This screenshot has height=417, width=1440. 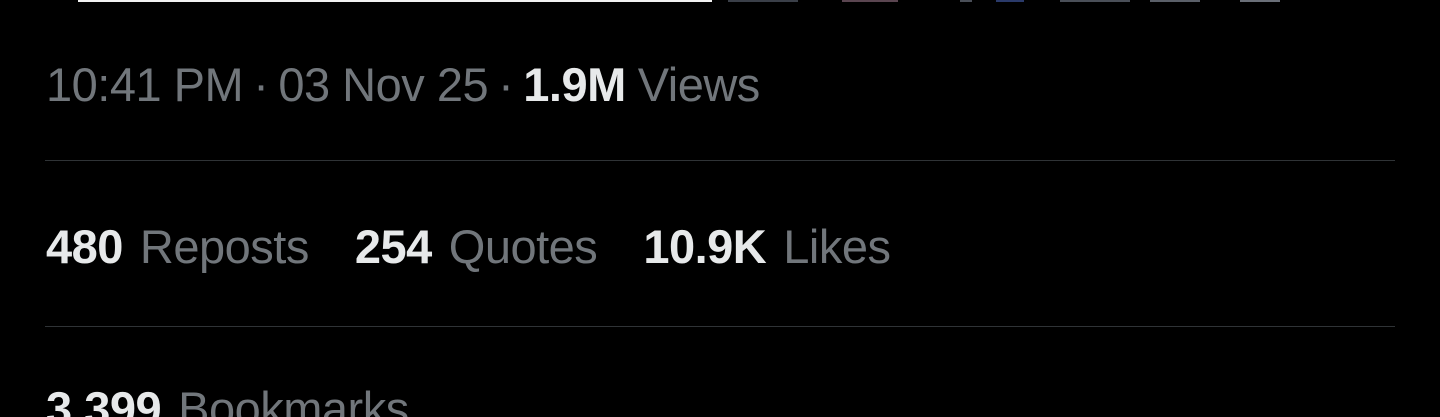 What do you see at coordinates (293, 399) in the screenshot?
I see `bookmarks-label: Bookmarks` at bounding box center [293, 399].